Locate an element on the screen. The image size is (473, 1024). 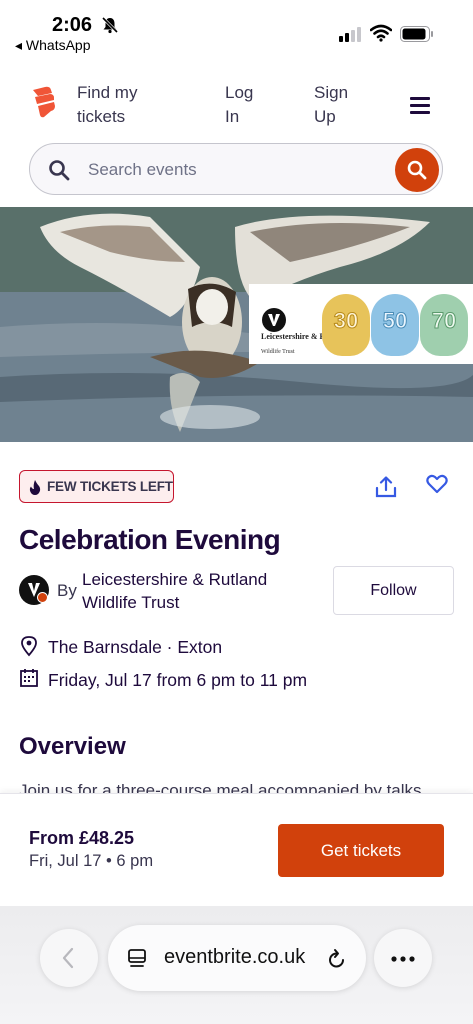
find-my-tickets-link: Find my tickets is located at coordinates (117, 105).